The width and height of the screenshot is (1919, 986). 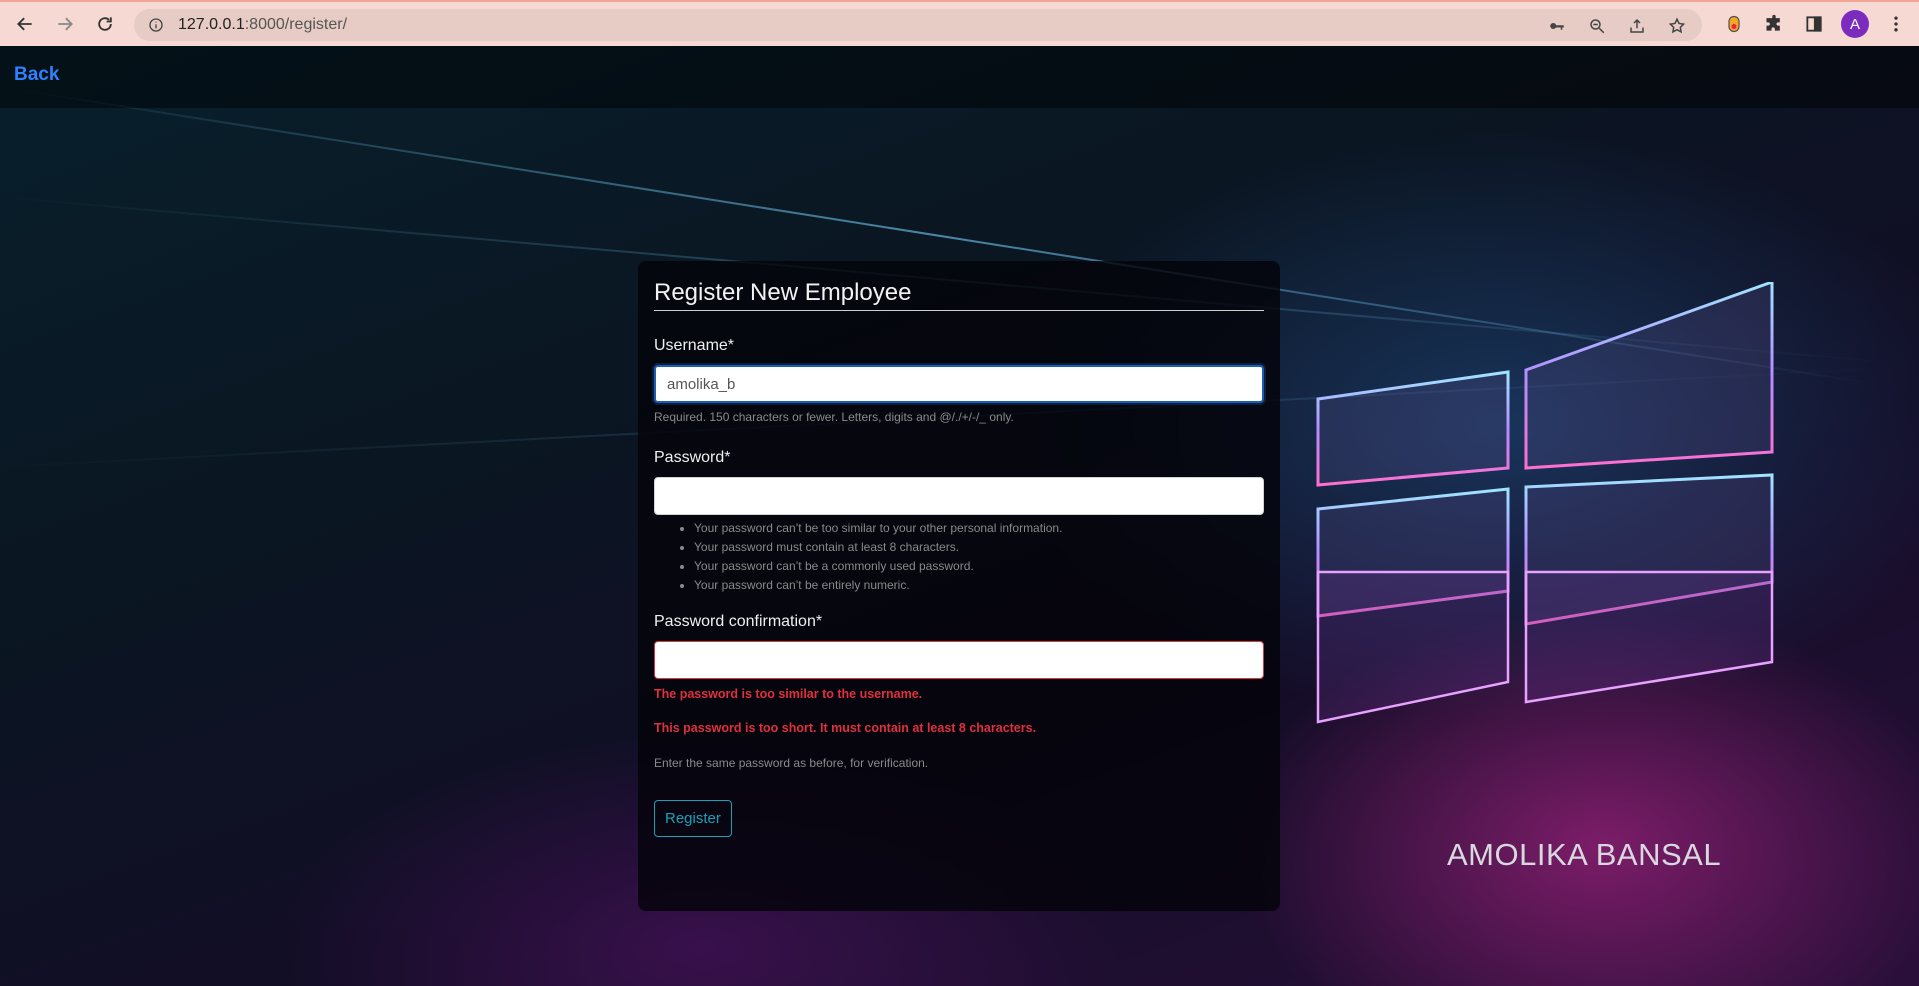 I want to click on reload-icon, so click(x=105, y=24).